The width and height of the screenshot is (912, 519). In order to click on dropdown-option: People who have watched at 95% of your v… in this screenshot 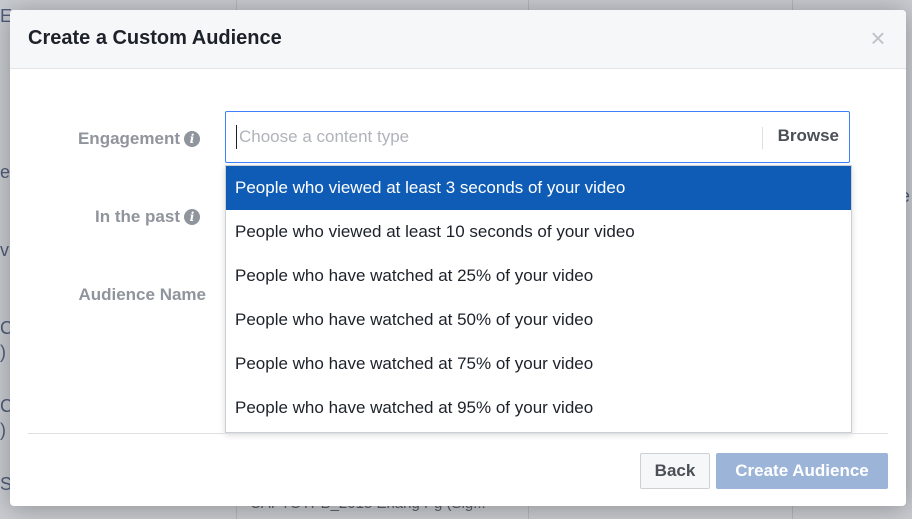, I will do `click(538, 408)`.